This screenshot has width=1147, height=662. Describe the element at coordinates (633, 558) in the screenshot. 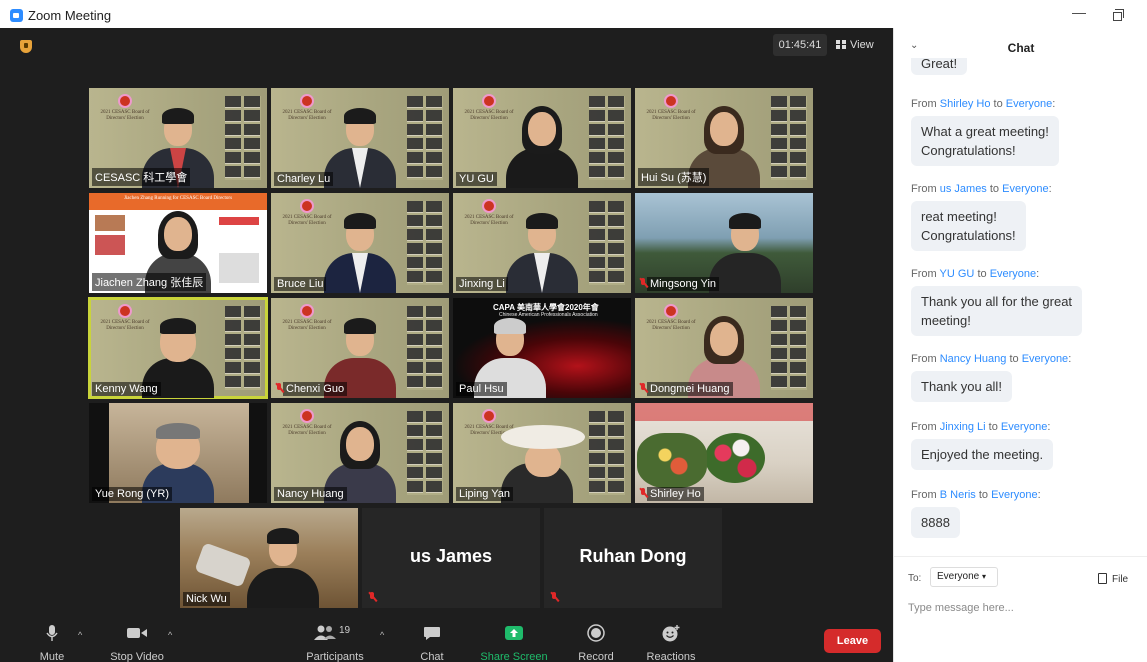

I see `video-tile-no-video: Ruhan Dong` at that location.